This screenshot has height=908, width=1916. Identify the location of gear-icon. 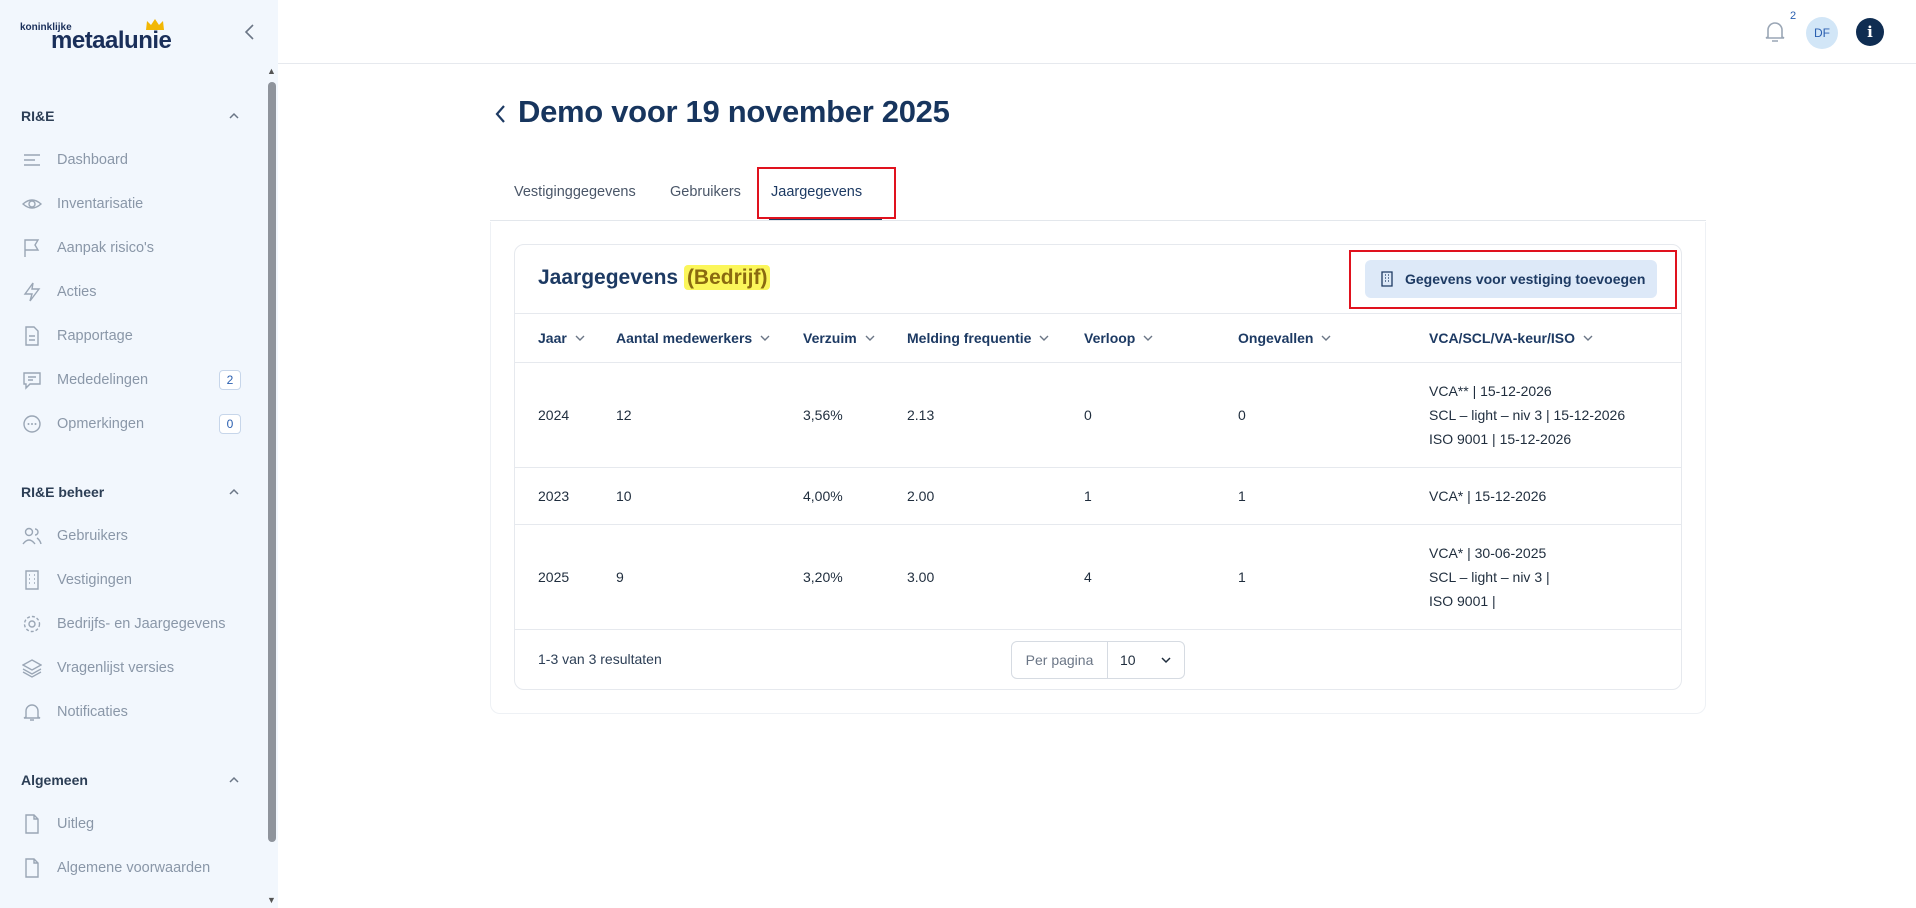
(32, 624).